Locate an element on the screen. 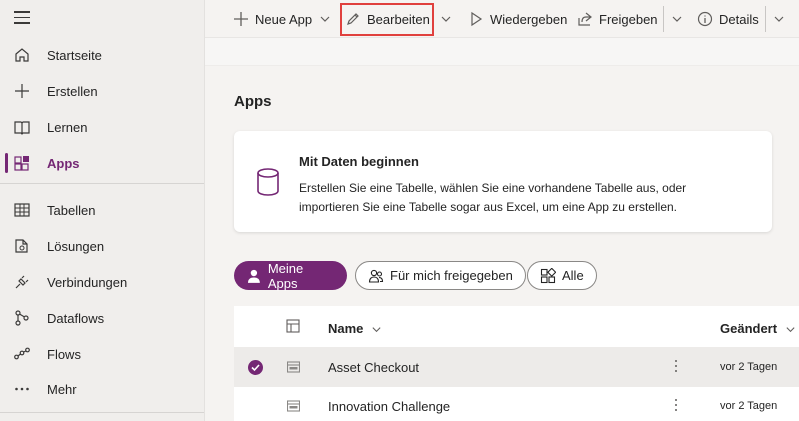  sidebar-item-label: Dataflows is located at coordinates (76, 318).